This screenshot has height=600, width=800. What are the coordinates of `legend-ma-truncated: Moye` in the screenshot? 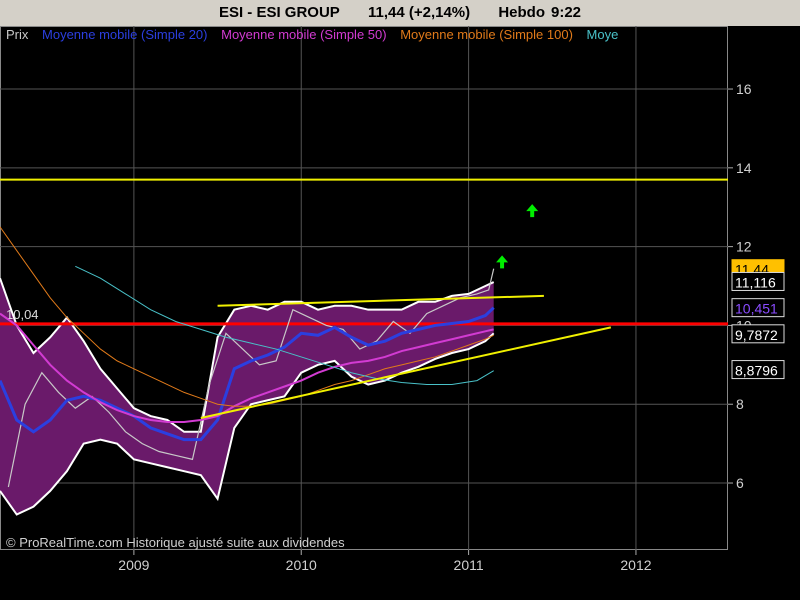 It's located at (602, 34).